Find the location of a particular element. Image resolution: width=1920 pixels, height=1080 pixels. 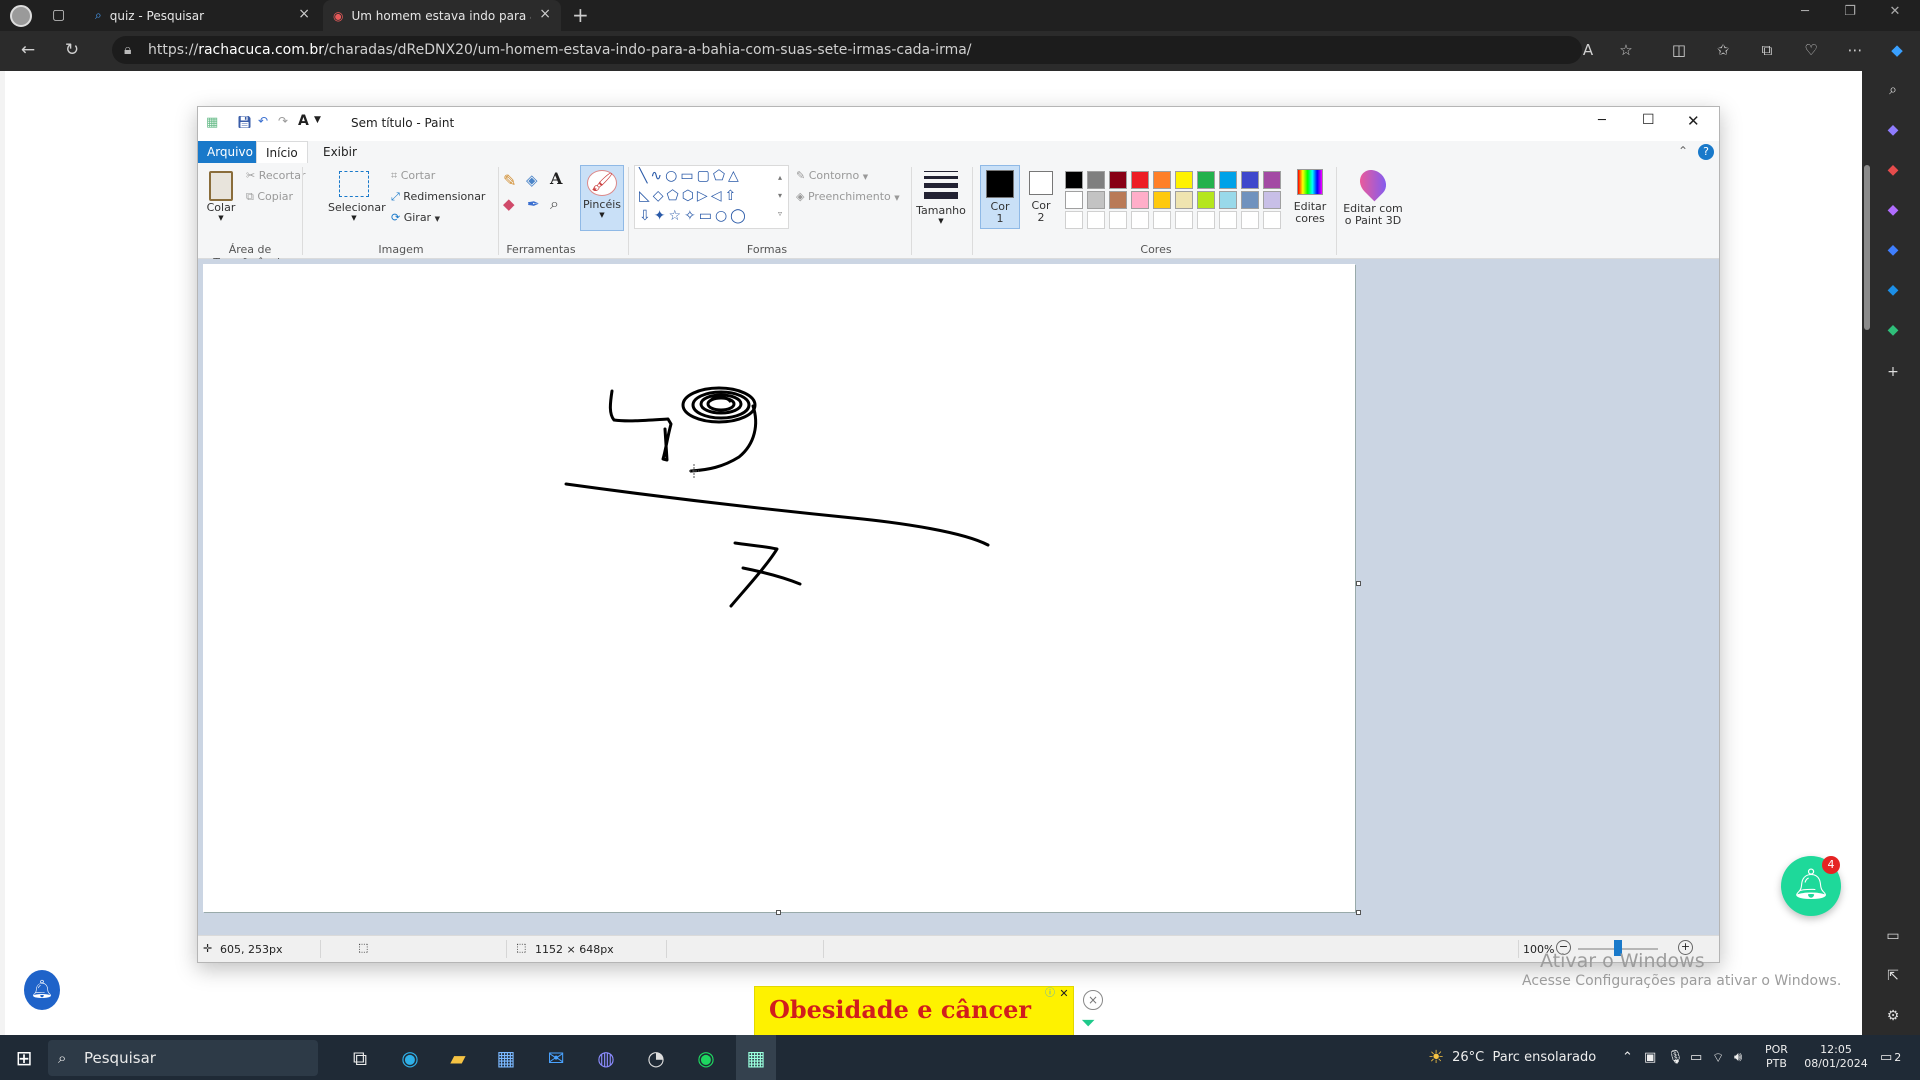

sidebar-games-icon: ◆ is located at coordinates (1893, 211).